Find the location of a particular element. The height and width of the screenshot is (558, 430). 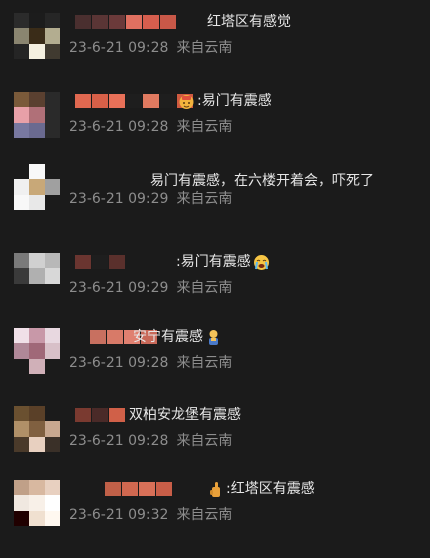

comment-item: 双柏安龙堡有震感 23-6-21 09:28 来自云南 is located at coordinates (215, 445).